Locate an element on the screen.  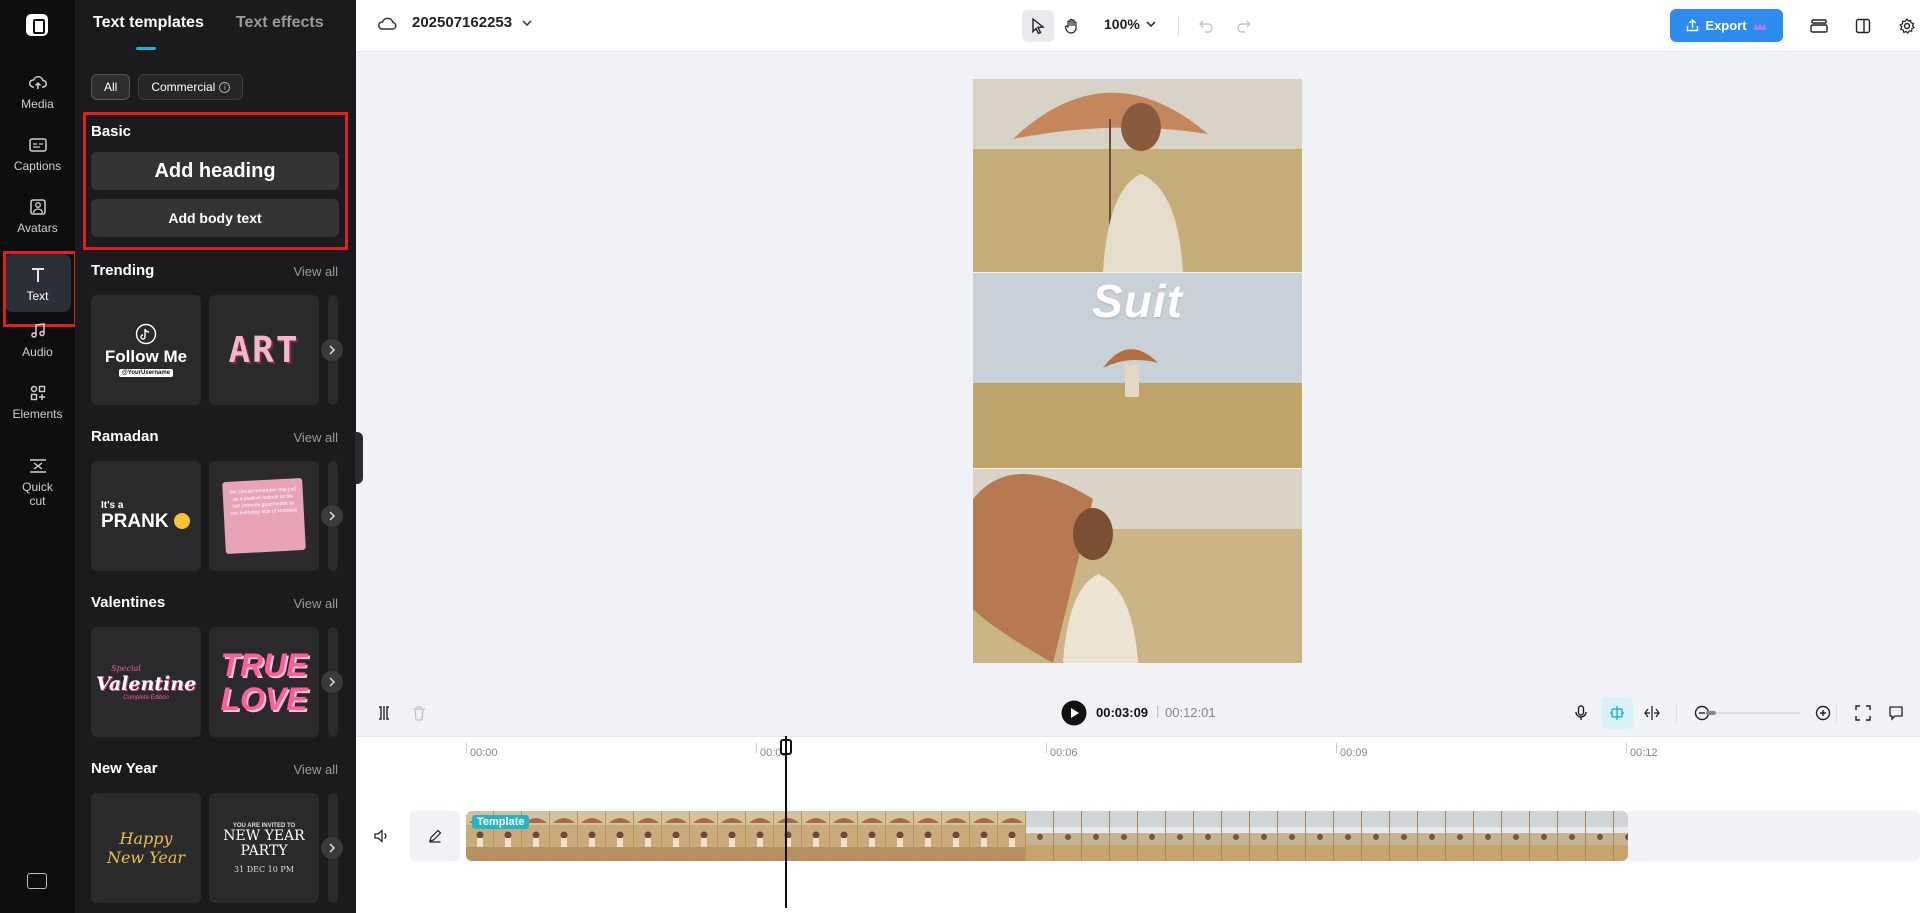
text-icon is located at coordinates (38, 275).